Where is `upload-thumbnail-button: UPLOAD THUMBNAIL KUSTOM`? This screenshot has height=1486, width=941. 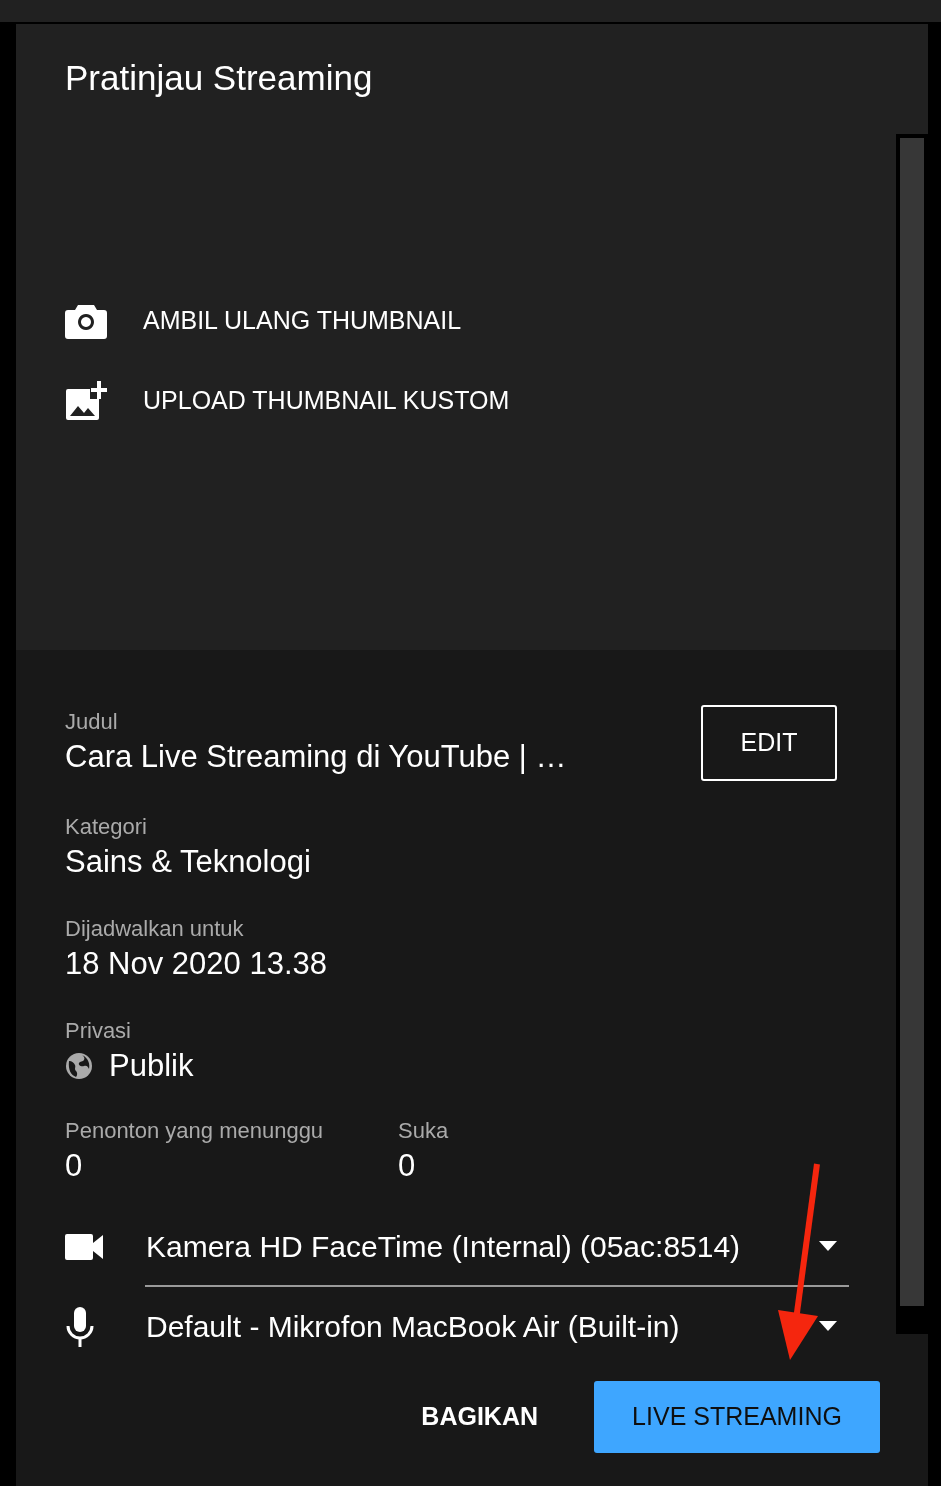 upload-thumbnail-button: UPLOAD THUMBNAIL KUSTOM is located at coordinates (287, 401).